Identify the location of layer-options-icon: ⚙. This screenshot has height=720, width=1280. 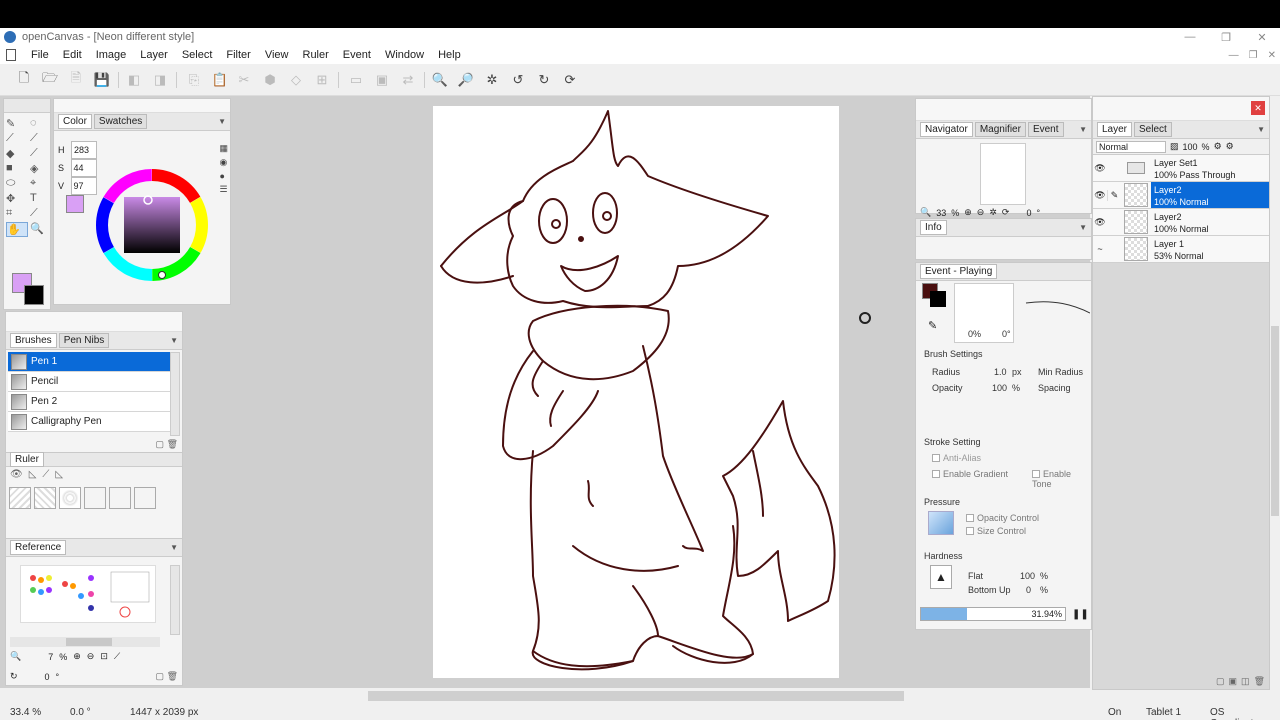
(1230, 146).